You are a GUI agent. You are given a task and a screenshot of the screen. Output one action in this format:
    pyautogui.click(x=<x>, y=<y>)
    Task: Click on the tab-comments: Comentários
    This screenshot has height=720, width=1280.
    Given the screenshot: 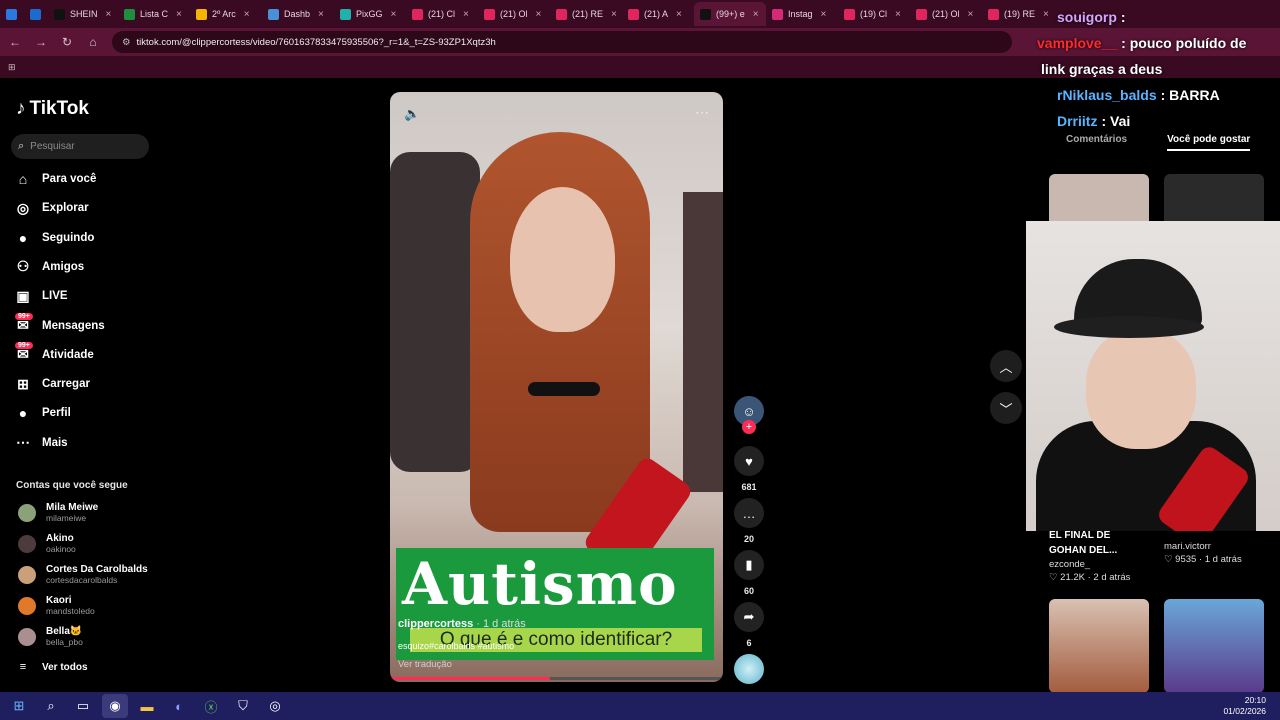 What is the action you would take?
    pyautogui.click(x=1096, y=142)
    